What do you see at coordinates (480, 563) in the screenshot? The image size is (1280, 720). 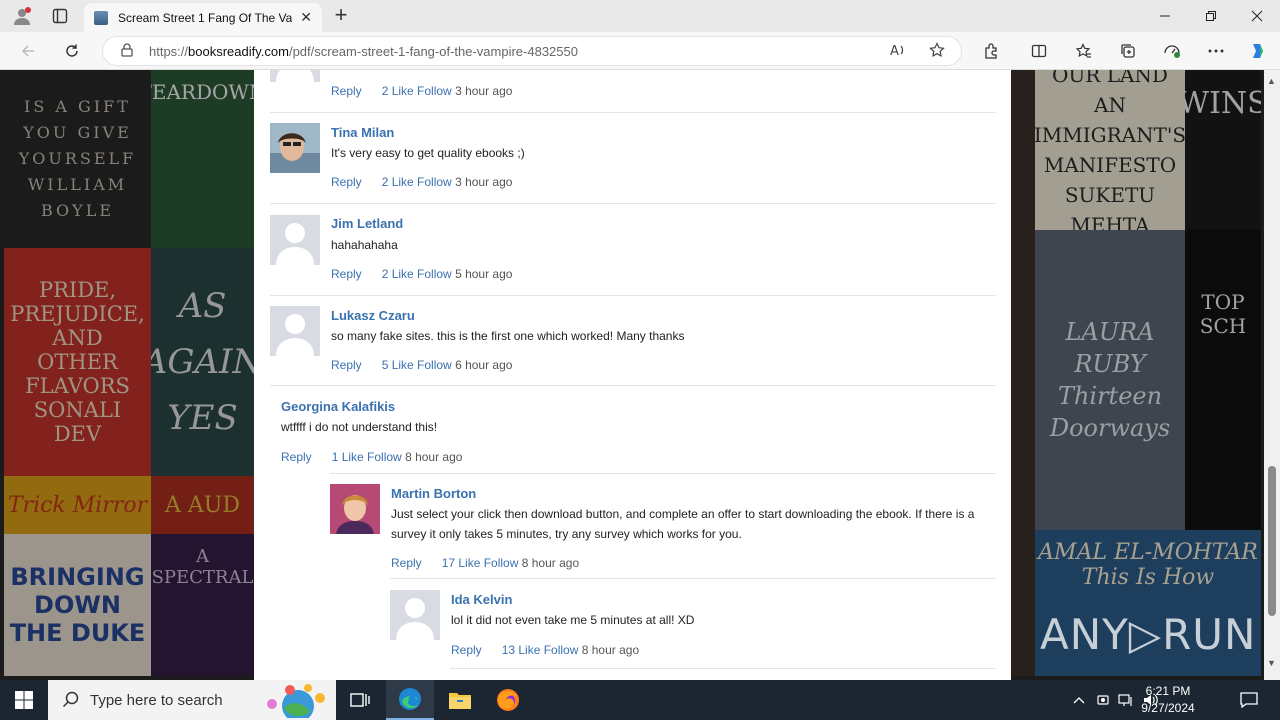 I see `like-follow-link: 17 Like Follow` at bounding box center [480, 563].